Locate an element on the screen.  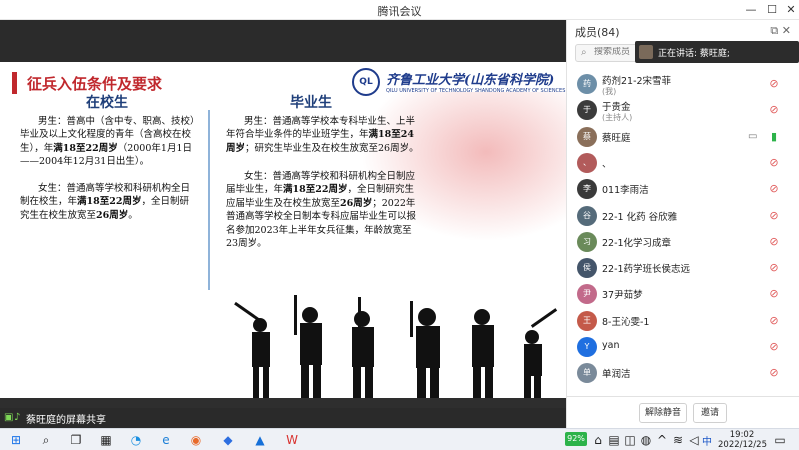
member-row: 蔡蔡旺庭 ▭ ▮ is located at coordinates (683, 137).